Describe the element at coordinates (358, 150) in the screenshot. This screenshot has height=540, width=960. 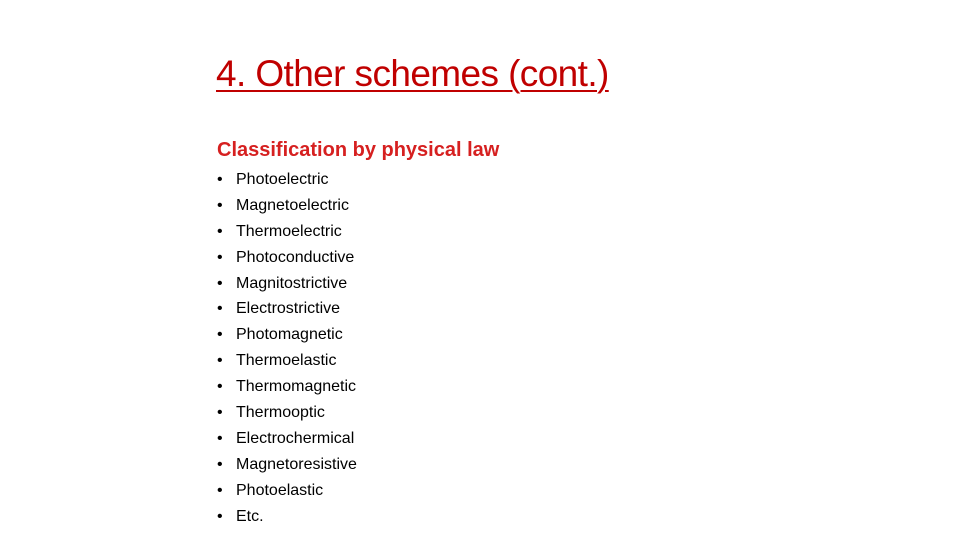
I see `slide-subtitle: Classification by physical law` at that location.